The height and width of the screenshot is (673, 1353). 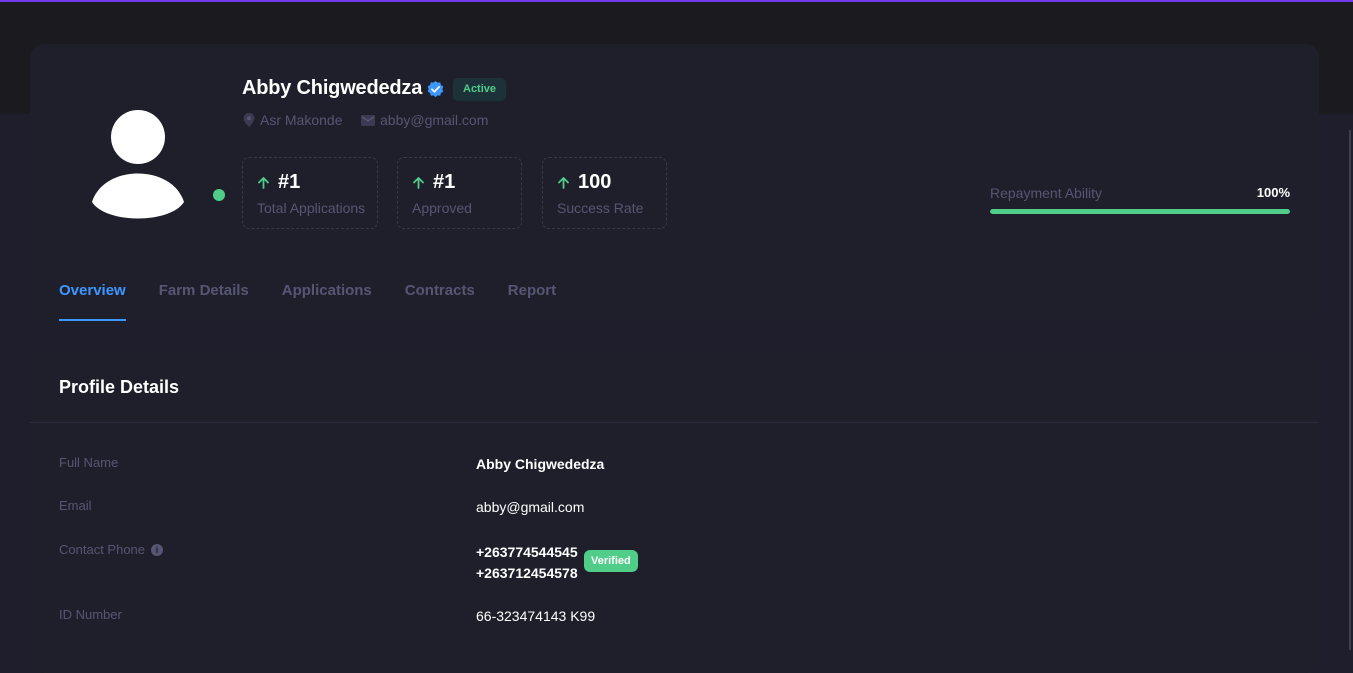 I want to click on profile-email: abby@gmail.com, so click(x=424, y=120).